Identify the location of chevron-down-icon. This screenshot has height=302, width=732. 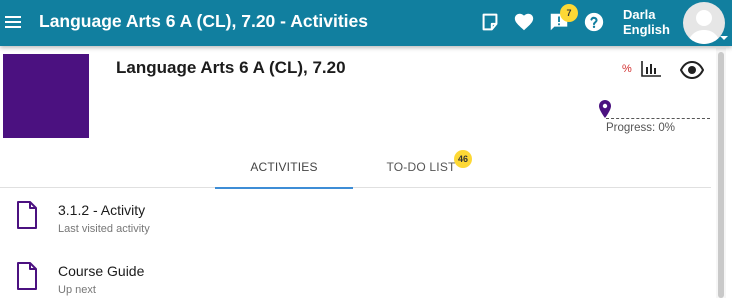
(724, 38).